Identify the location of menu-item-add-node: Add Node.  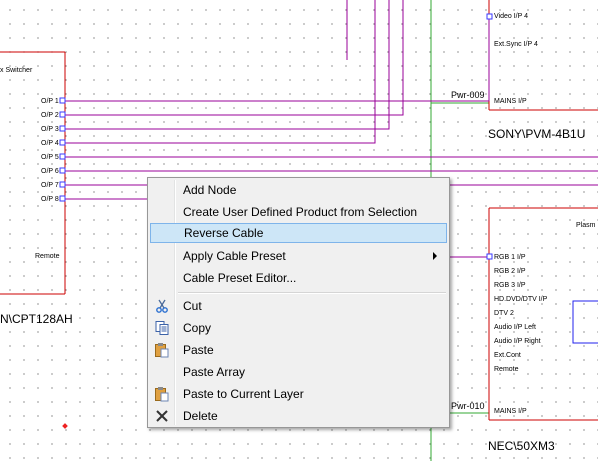
(298, 190).